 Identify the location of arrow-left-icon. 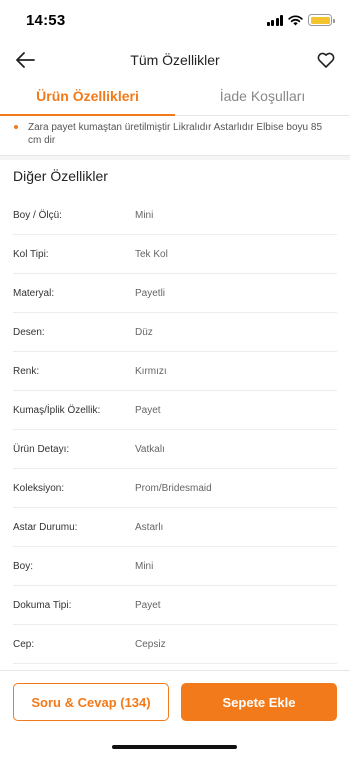
(25, 60).